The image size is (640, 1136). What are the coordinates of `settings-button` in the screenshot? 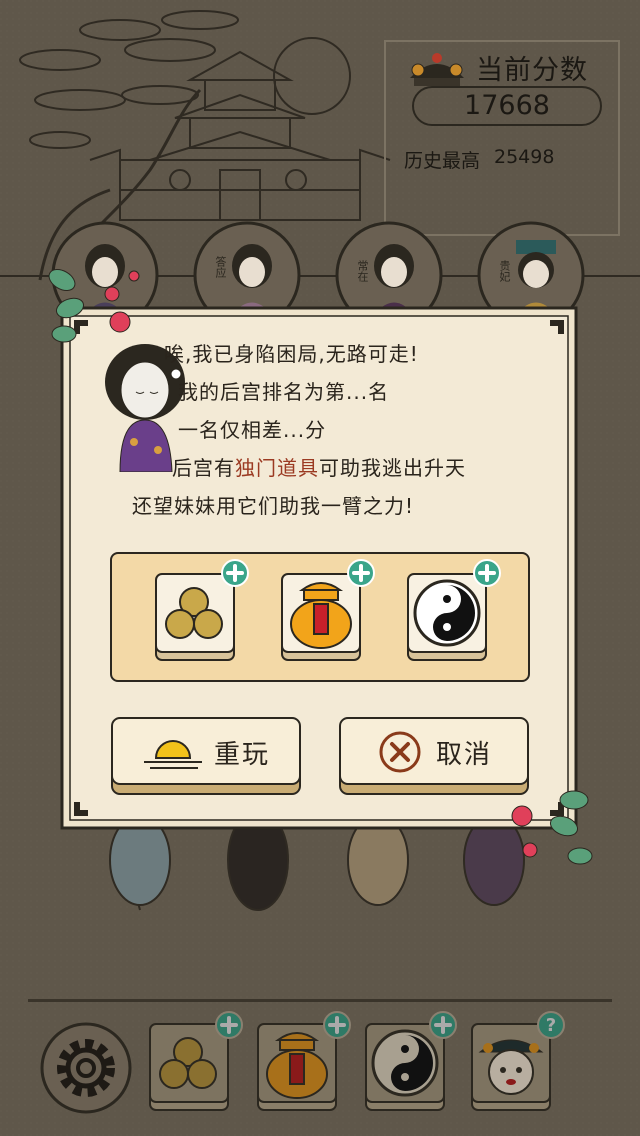 It's located at (86, 1068).